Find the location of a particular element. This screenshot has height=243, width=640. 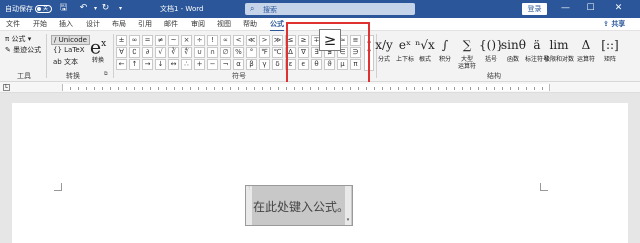

symbol-button: × is located at coordinates (186, 40).